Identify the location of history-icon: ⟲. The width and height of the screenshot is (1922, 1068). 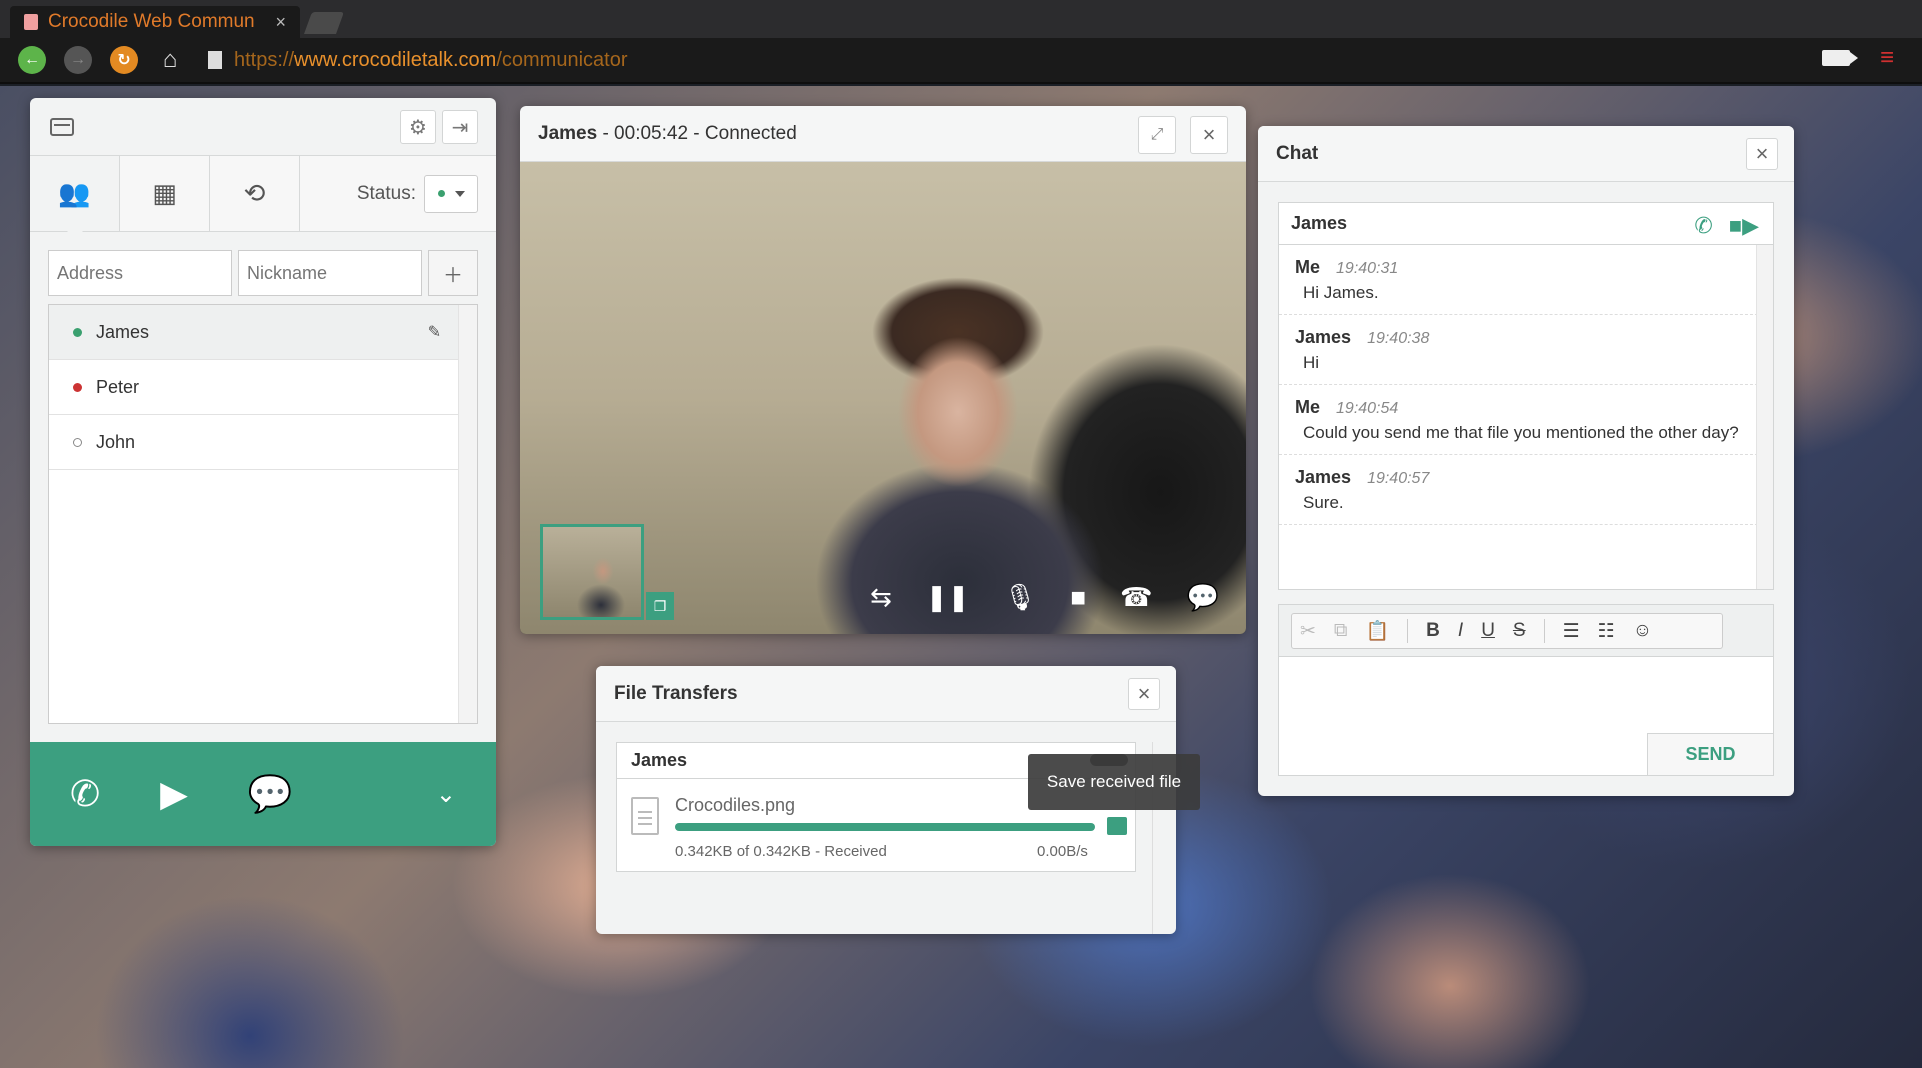
(254, 193).